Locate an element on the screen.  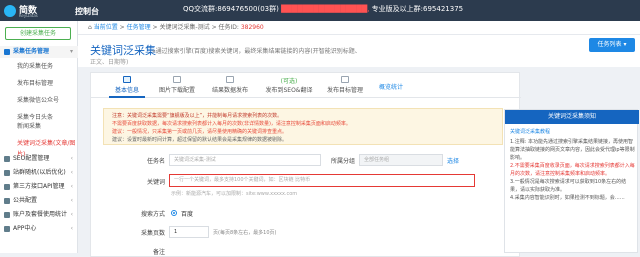
tab-label: 图片下载配置 is located at coordinates (176, 90).